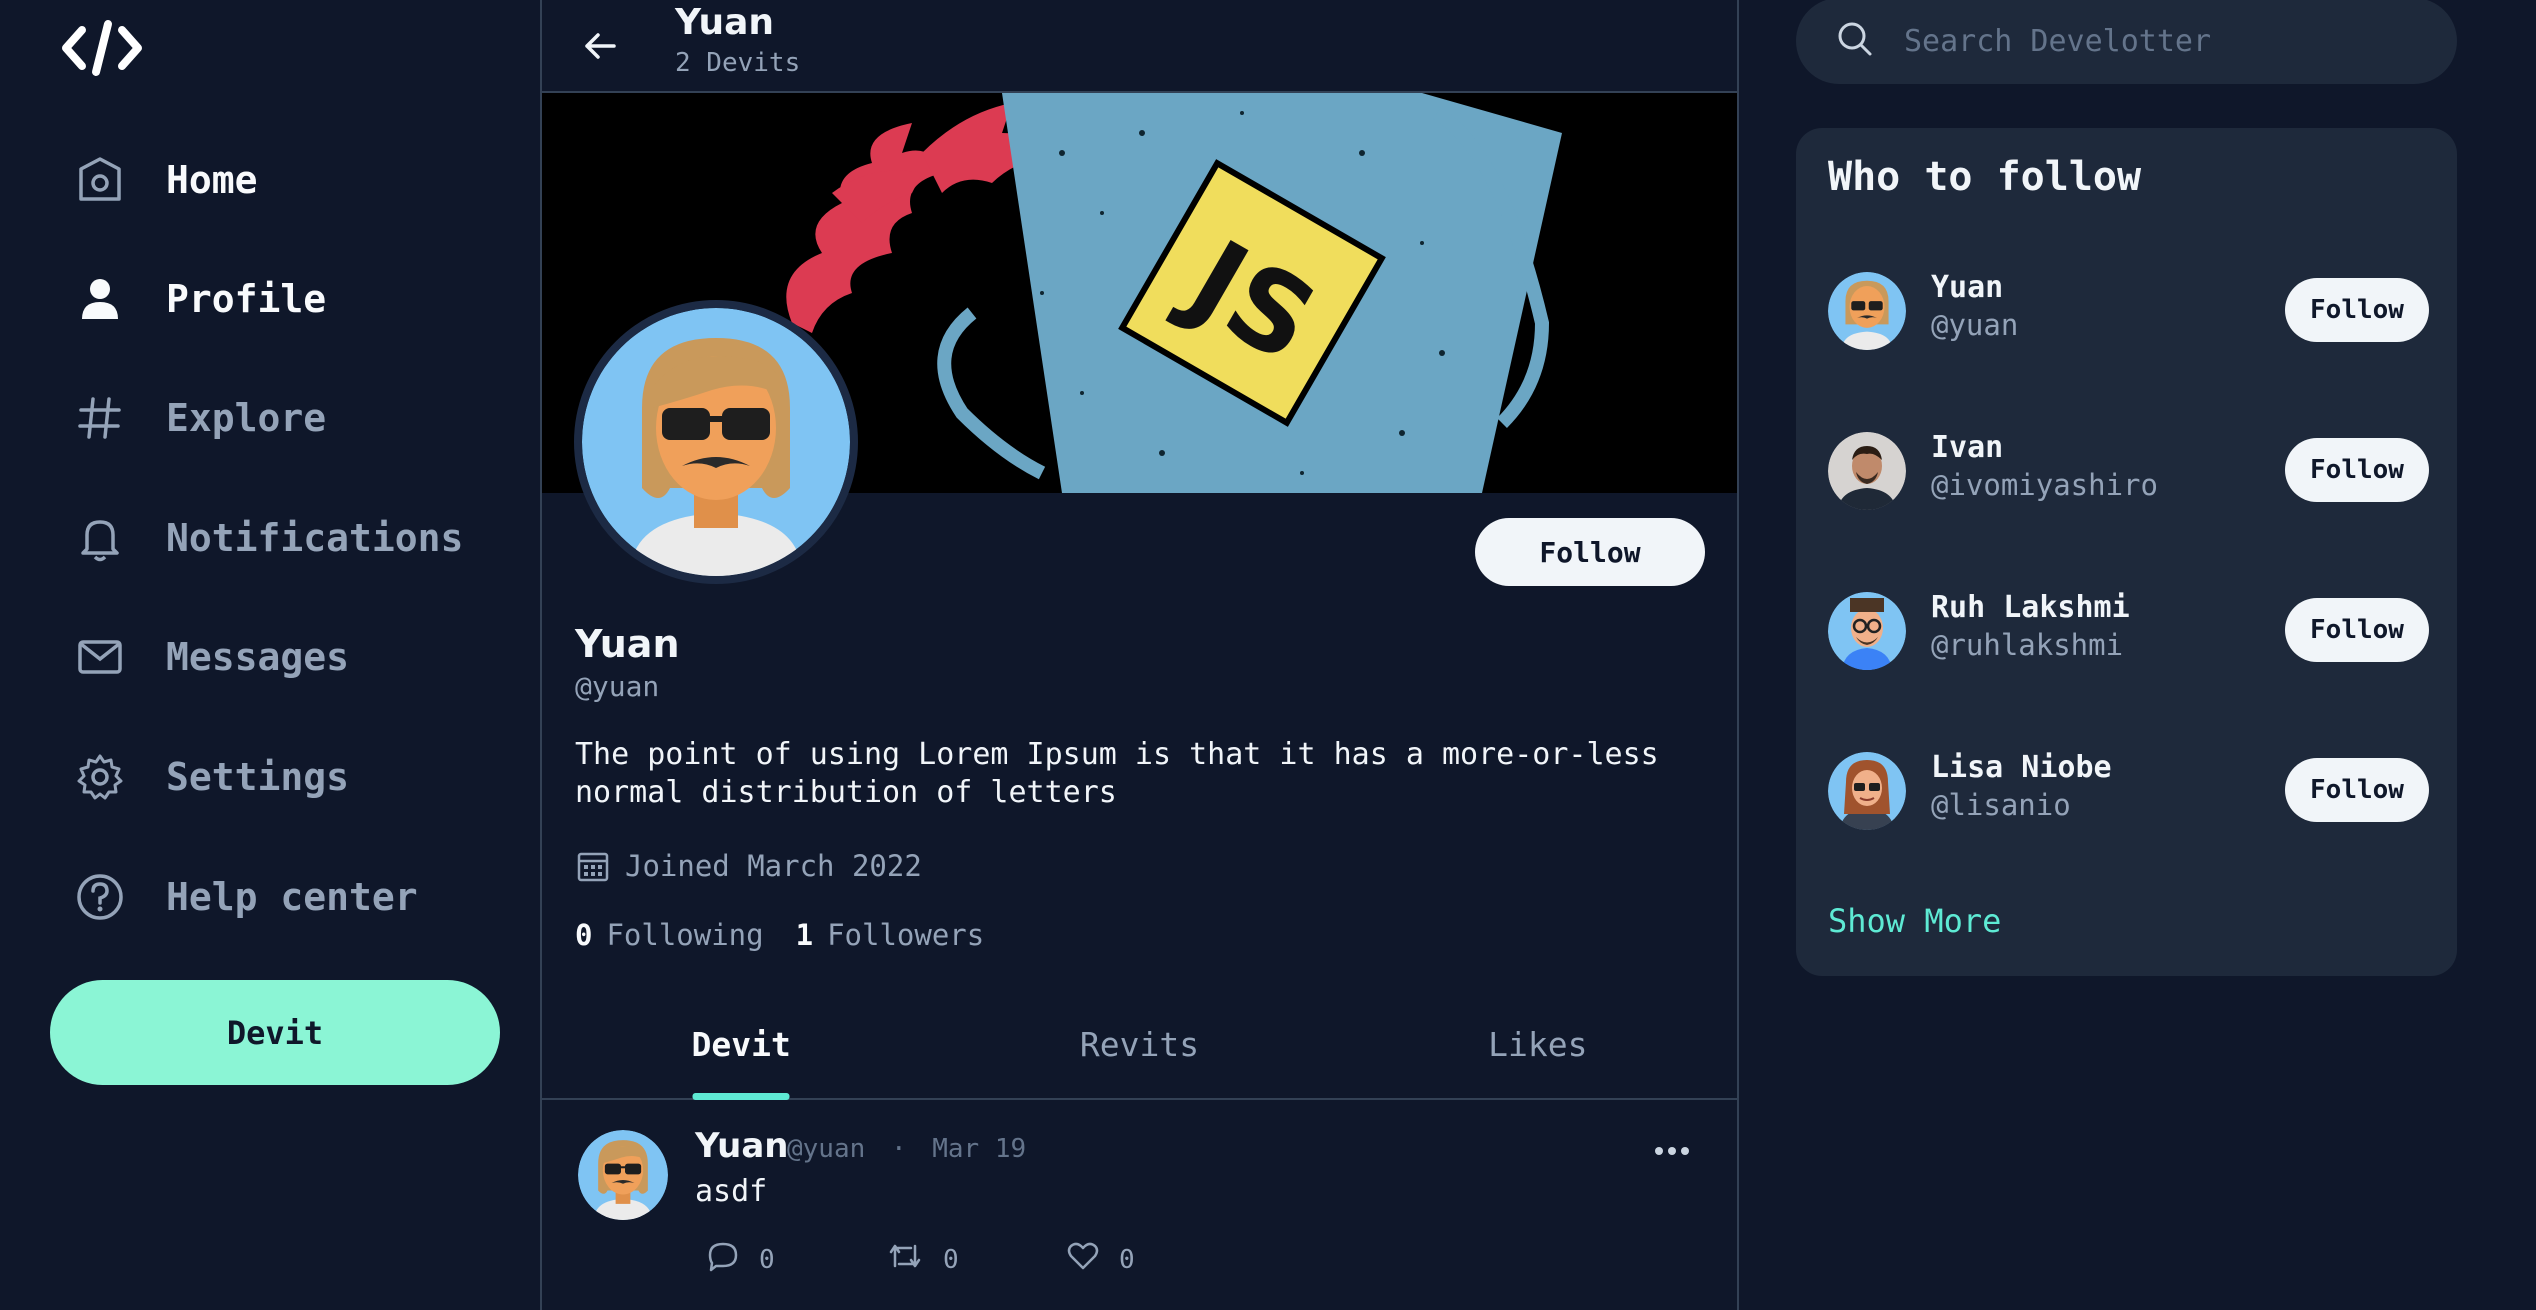 Image resolution: width=2536 pixels, height=1310 pixels. I want to click on profile-tabs: Devit Revits Likes, so click(1139, 1045).